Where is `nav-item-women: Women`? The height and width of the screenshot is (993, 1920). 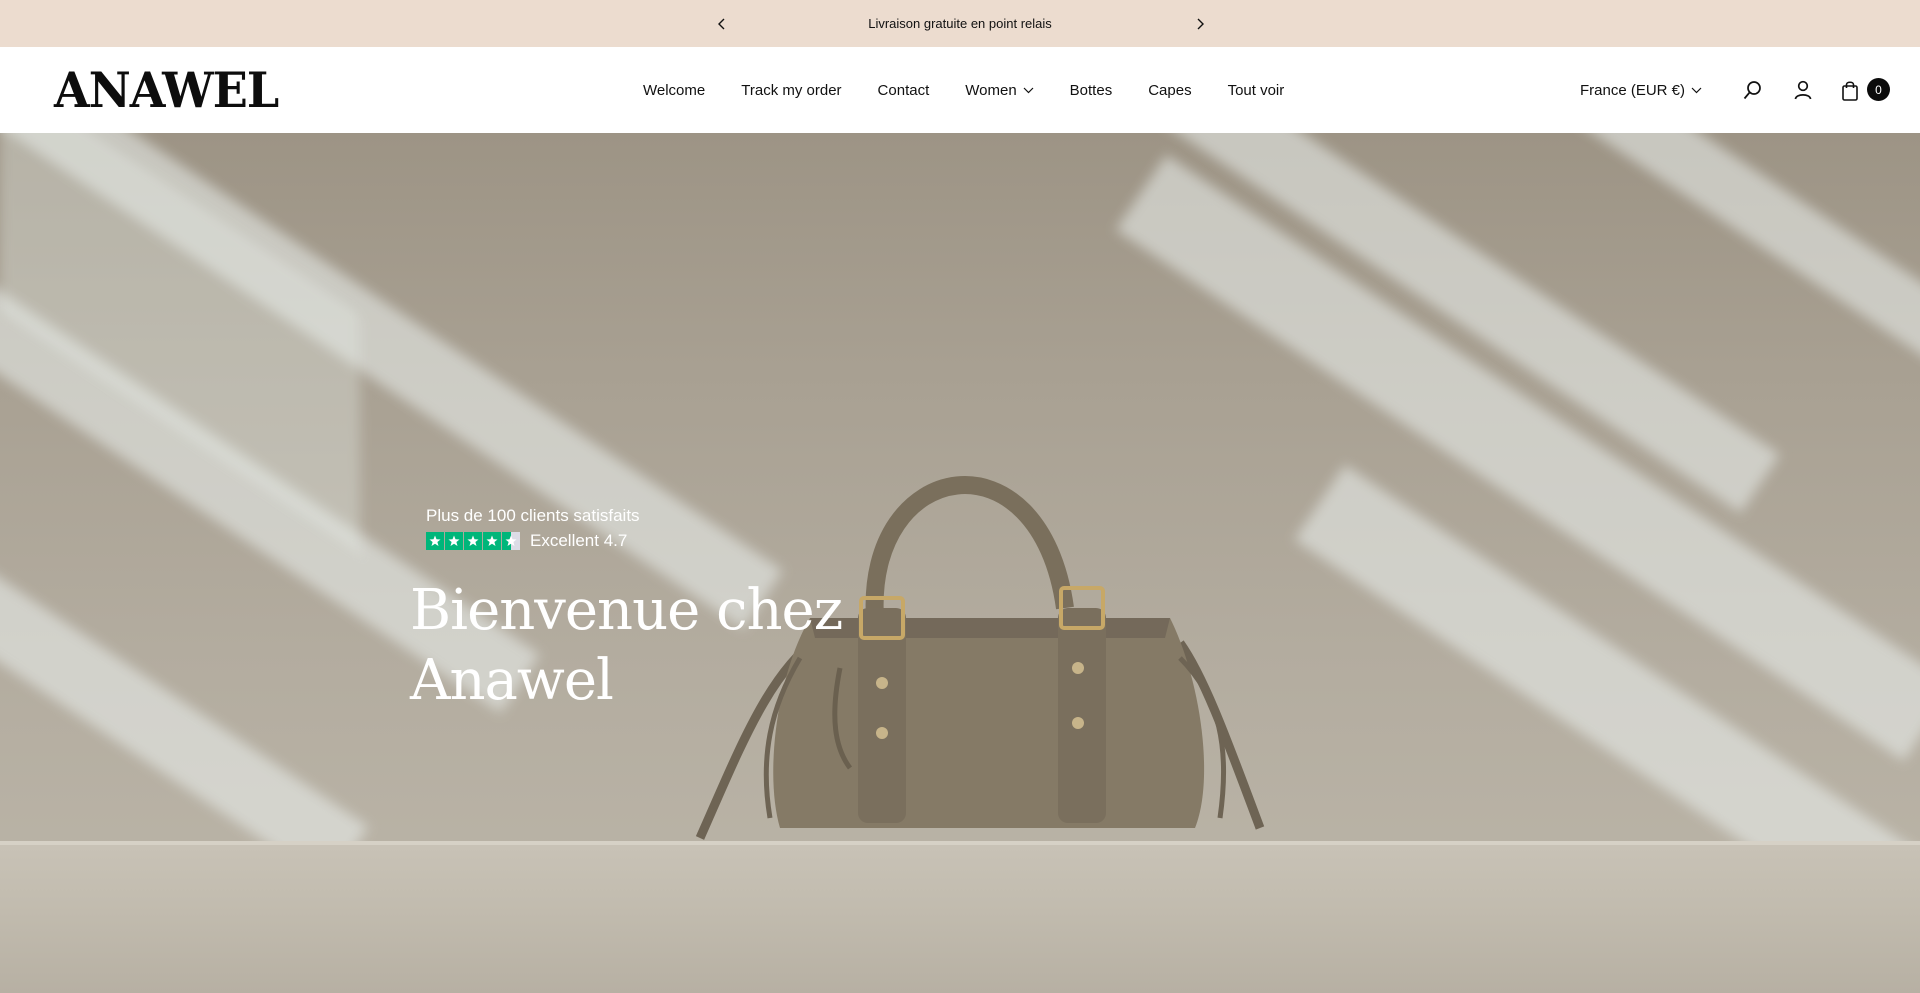
nav-item-women: Women is located at coordinates (999, 90).